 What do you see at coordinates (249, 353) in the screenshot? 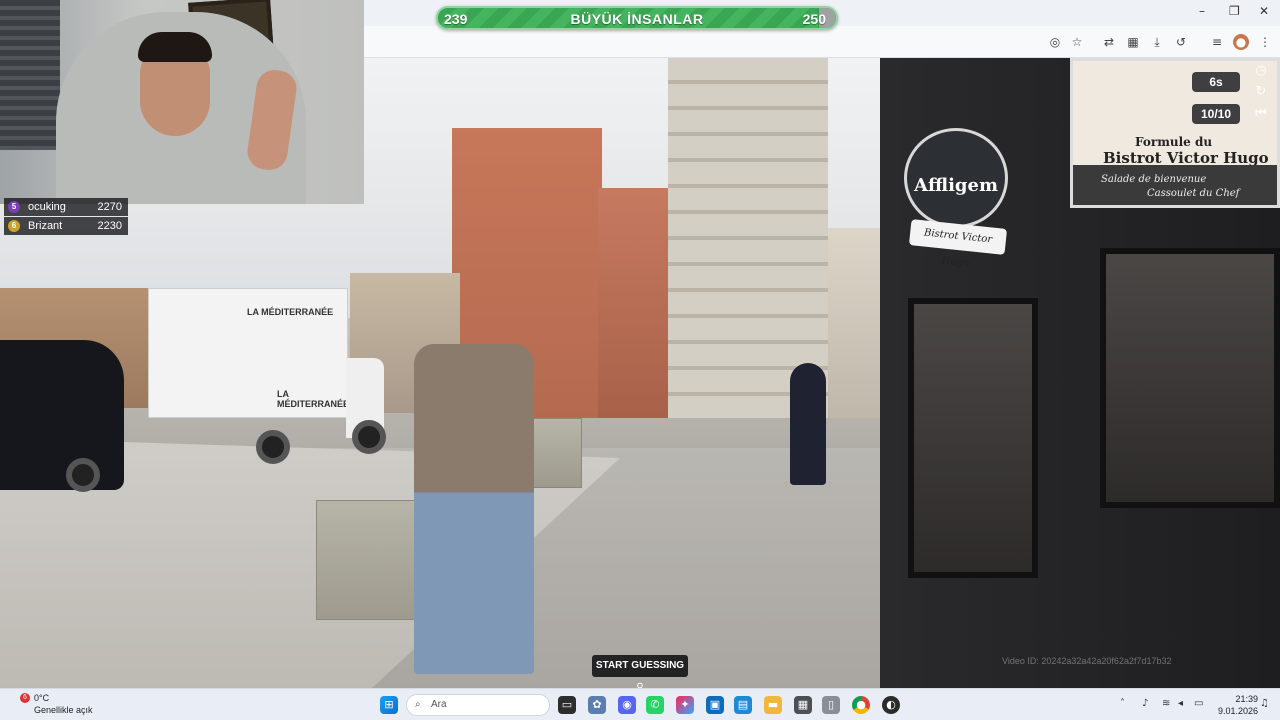
I see `delivery-truck: LA MÉDITERRANÉE LA MÉDITERRANÉE` at bounding box center [249, 353].